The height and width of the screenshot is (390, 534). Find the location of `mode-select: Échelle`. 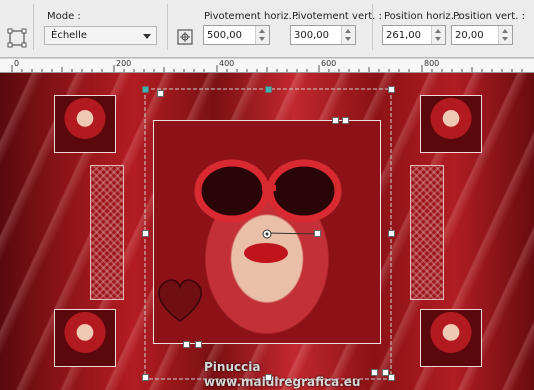

mode-select: Échelle is located at coordinates (100, 35).